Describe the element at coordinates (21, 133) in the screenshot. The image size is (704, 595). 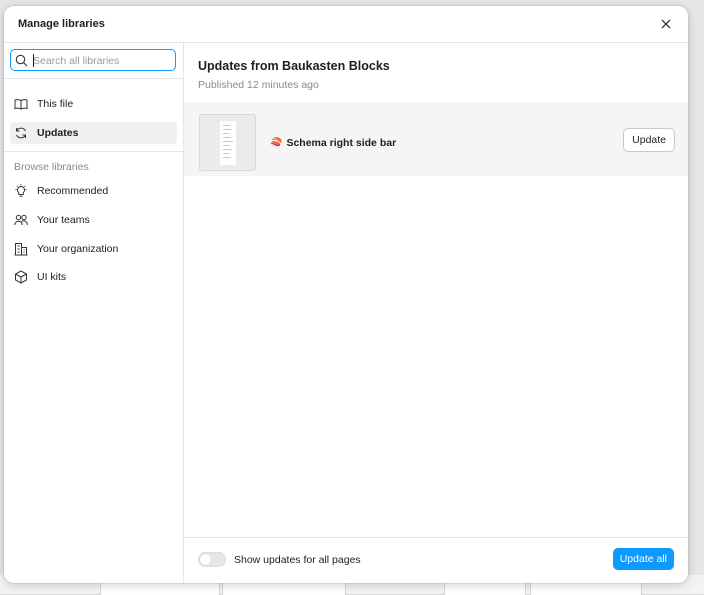
I see `refresh-icon` at that location.